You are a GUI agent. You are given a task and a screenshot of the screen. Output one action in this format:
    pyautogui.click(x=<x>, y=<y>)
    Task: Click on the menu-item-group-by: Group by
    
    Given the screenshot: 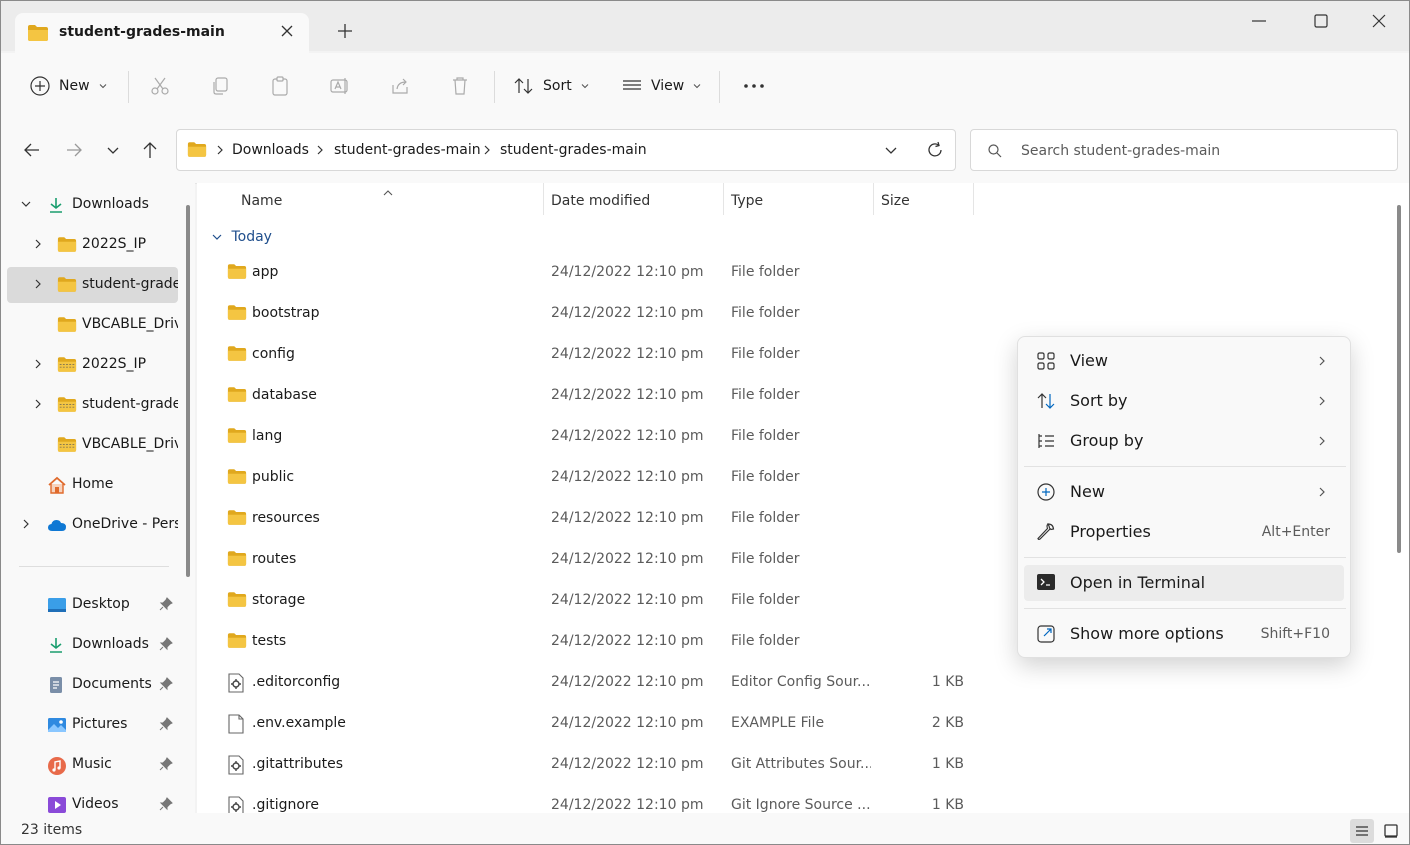 What is the action you would take?
    pyautogui.click(x=1184, y=441)
    